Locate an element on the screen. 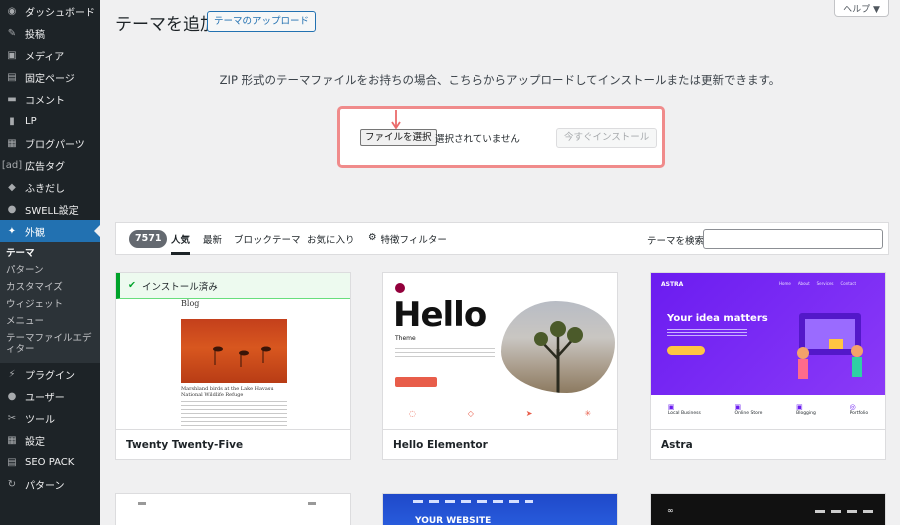  gear-icon: ⚙ is located at coordinates (372, 237).